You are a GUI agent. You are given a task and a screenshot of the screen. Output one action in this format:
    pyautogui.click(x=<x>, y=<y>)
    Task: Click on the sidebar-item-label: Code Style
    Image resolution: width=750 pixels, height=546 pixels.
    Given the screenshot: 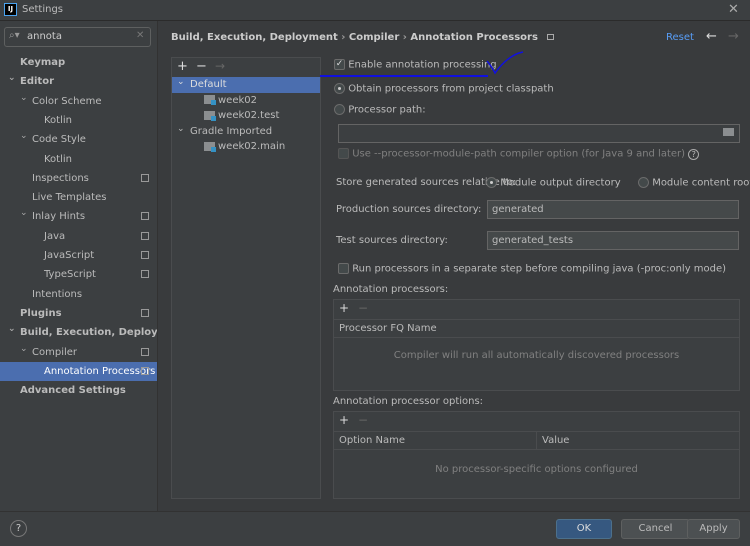 What is the action you would take?
    pyautogui.click(x=59, y=140)
    